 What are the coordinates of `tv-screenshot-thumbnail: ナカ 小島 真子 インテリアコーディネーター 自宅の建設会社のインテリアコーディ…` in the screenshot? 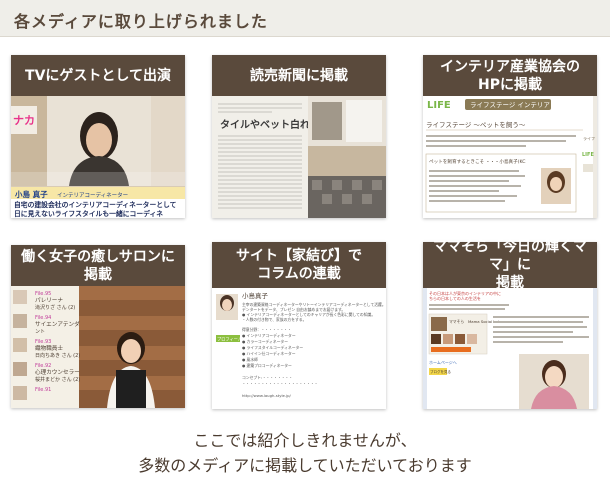 It's located at (98, 157).